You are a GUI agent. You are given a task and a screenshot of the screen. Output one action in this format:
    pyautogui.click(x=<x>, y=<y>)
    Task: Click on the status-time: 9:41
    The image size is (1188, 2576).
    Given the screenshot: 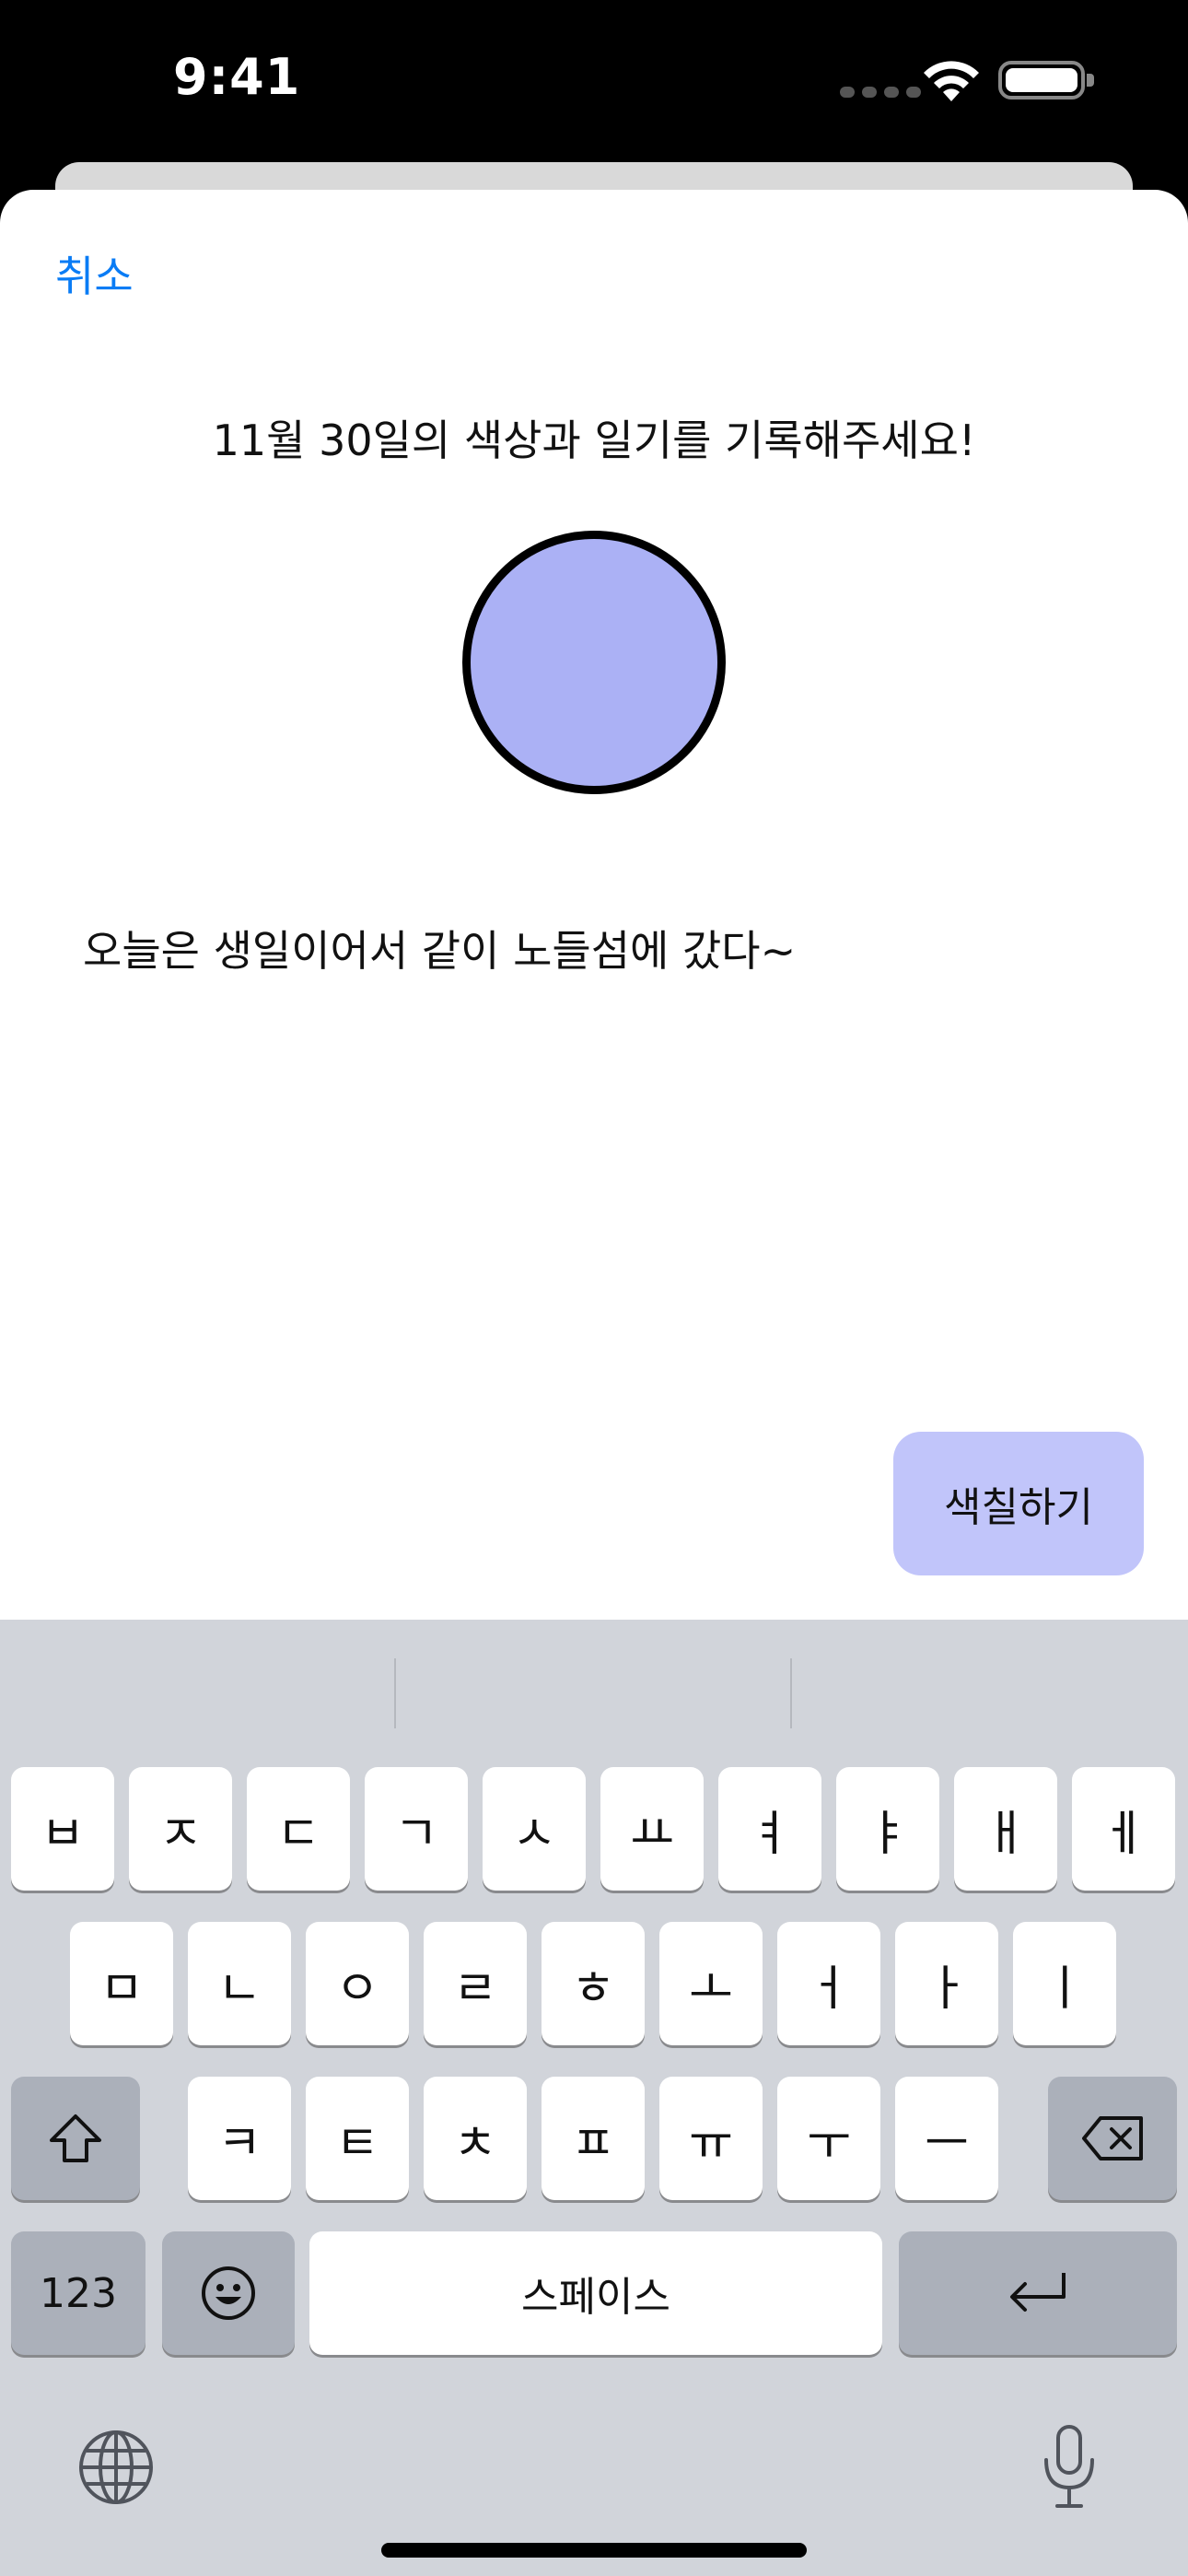 What is the action you would take?
    pyautogui.click(x=237, y=77)
    